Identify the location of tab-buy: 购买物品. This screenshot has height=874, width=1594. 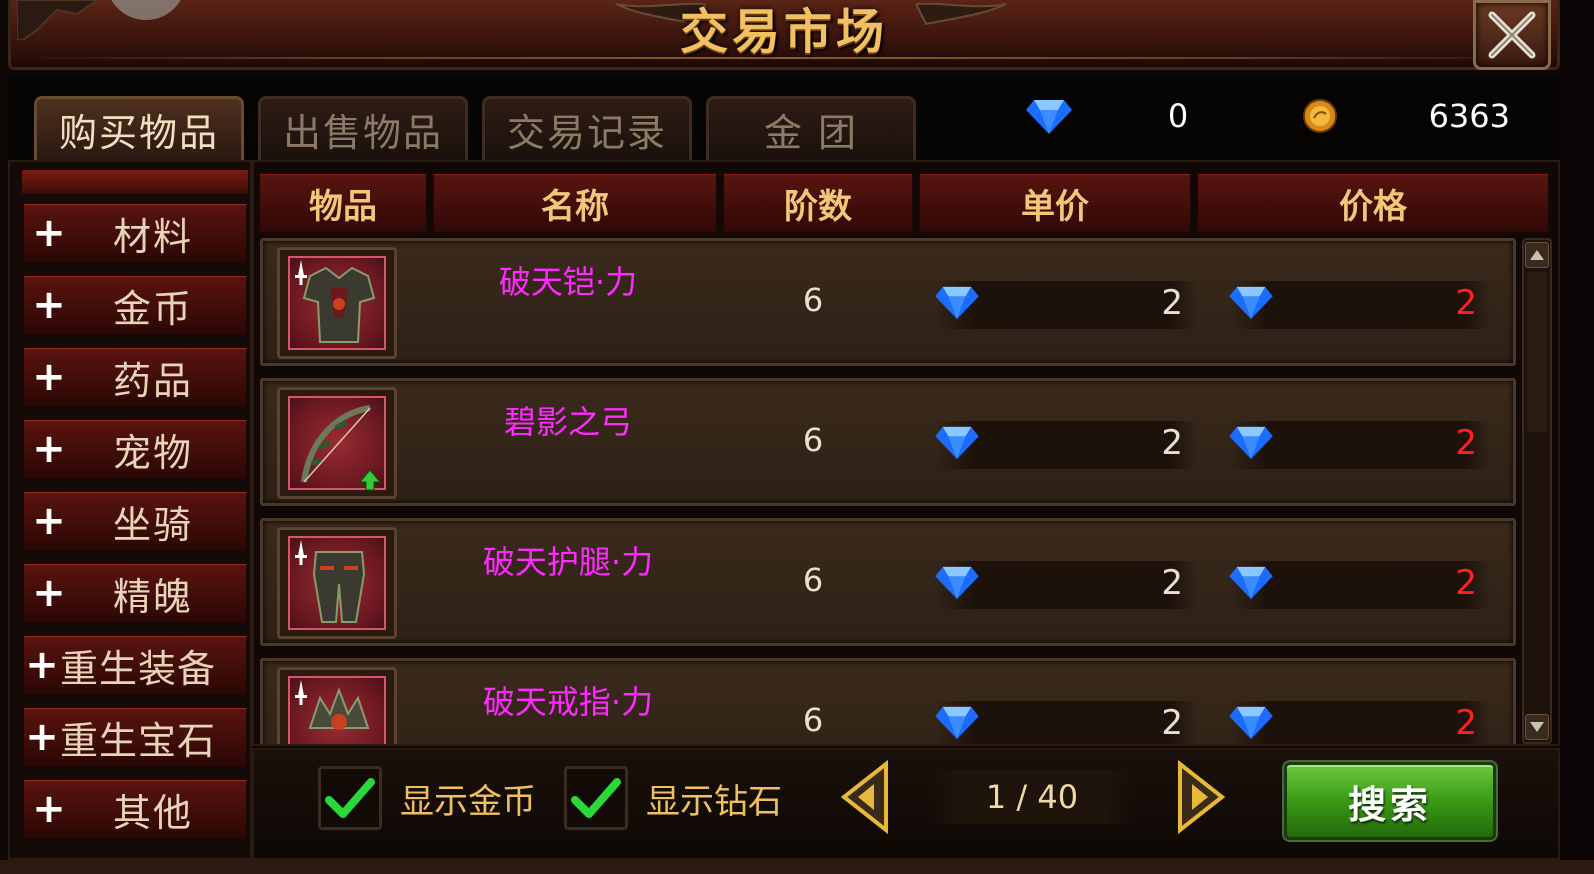
(139, 128).